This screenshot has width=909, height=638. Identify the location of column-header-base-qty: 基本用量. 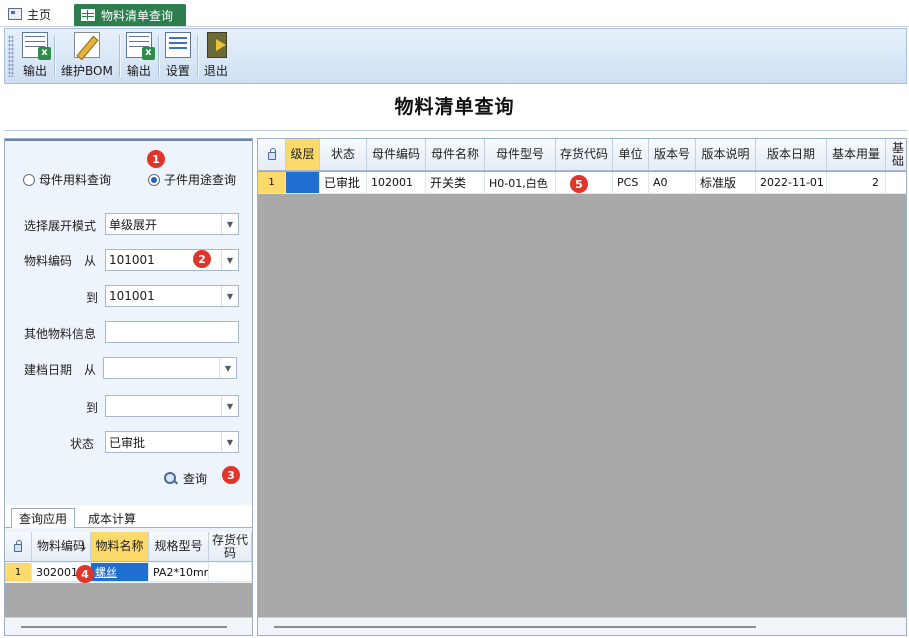
(856, 154).